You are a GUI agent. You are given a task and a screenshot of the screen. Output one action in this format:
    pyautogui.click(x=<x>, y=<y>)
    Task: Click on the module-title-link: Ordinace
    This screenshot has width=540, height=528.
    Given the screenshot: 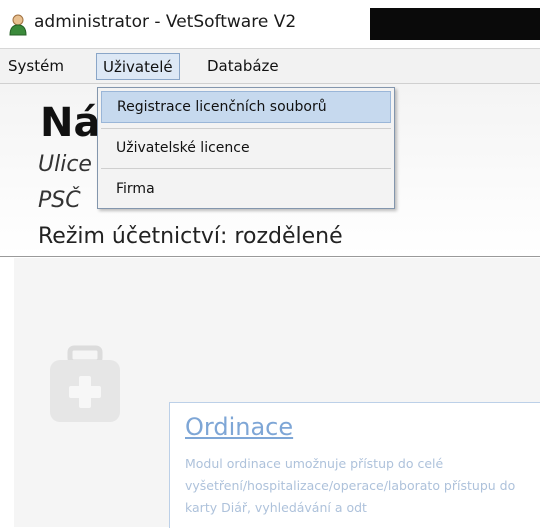 What is the action you would take?
    pyautogui.click(x=239, y=427)
    